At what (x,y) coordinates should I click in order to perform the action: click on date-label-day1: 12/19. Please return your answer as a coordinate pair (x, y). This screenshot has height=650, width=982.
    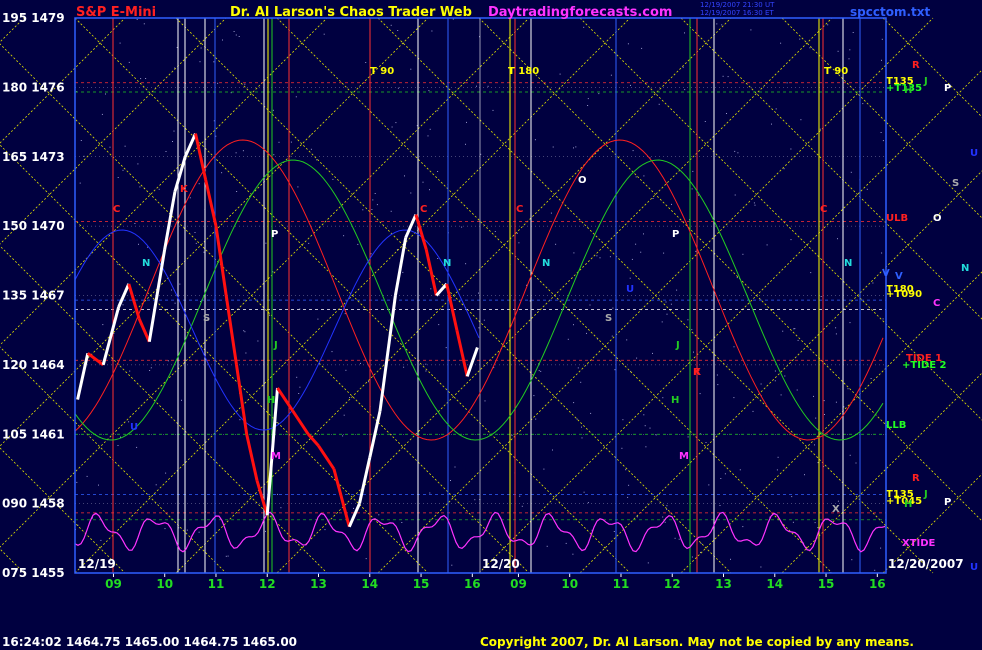
    Looking at the image, I should click on (97, 564).